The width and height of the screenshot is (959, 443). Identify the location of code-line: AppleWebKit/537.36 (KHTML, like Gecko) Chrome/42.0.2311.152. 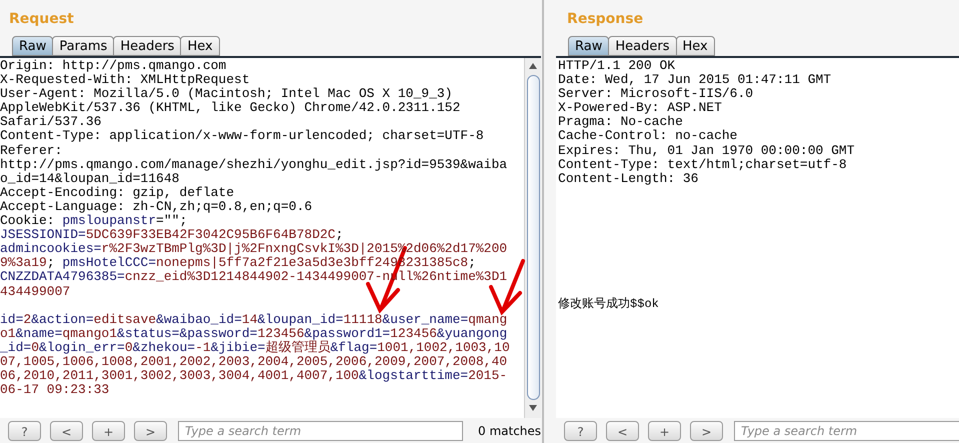
(230, 108).